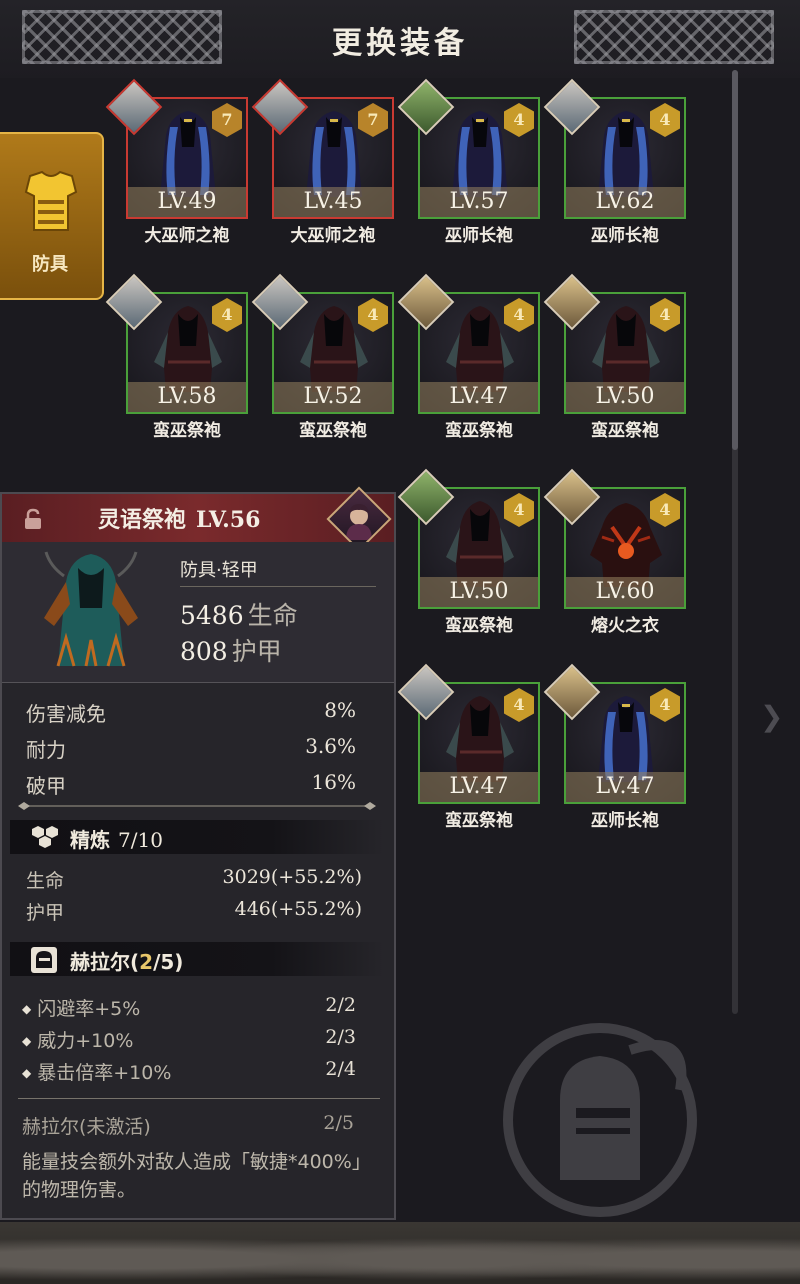 The width and height of the screenshot is (800, 1284). Describe the element at coordinates (187, 202) in the screenshot. I see `equipment-level: LV.49` at that location.